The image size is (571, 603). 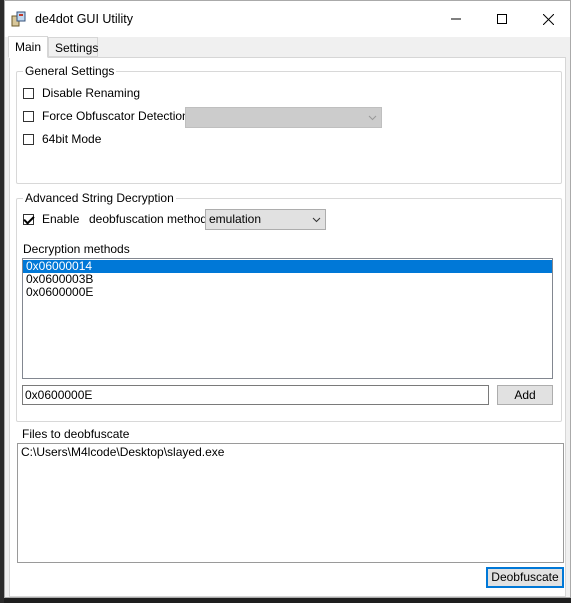 I want to click on disable-renaming-option: Disable Renaming, so click(x=81, y=93).